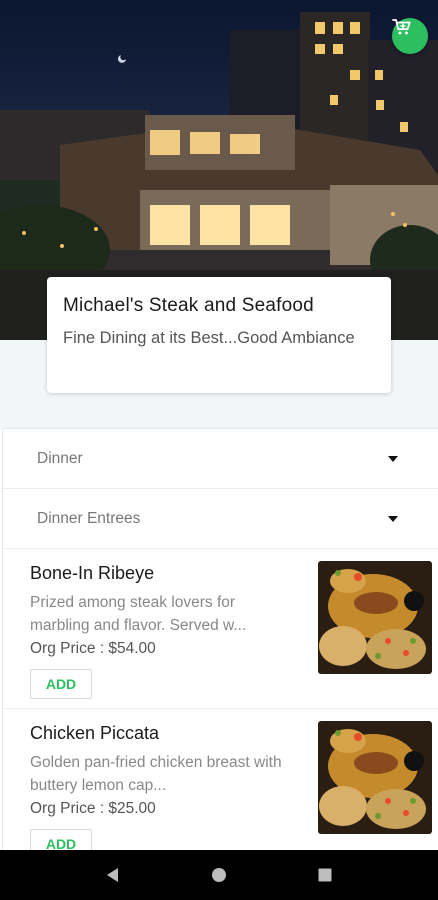  I want to click on category-value: Dinner Entrees, so click(89, 518).